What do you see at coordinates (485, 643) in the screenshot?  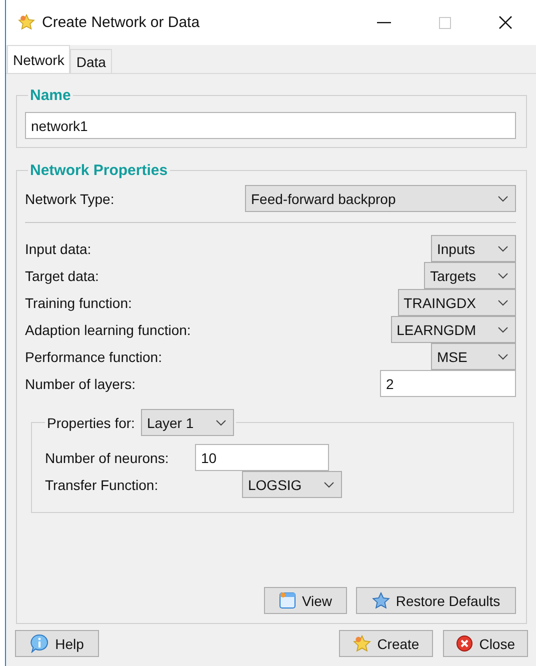 I see `close-button: Close` at bounding box center [485, 643].